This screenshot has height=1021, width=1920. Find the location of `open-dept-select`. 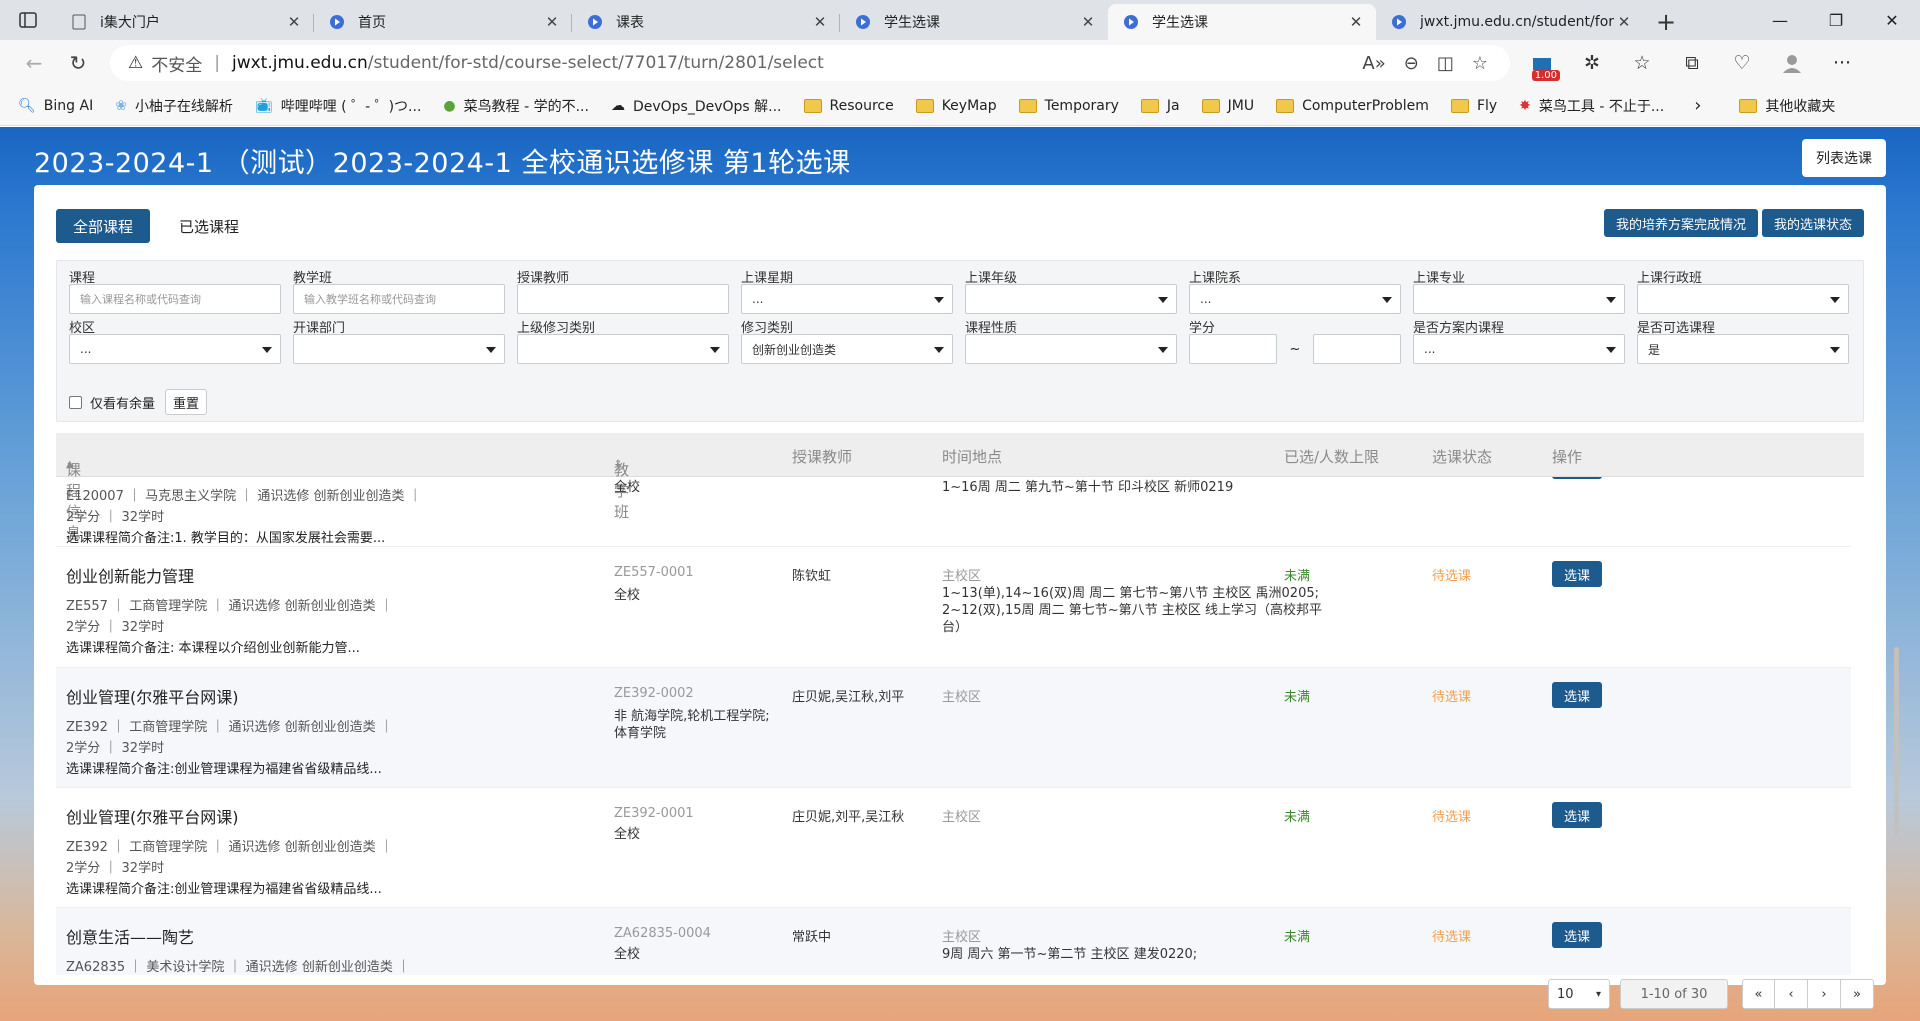

open-dept-select is located at coordinates (399, 349).